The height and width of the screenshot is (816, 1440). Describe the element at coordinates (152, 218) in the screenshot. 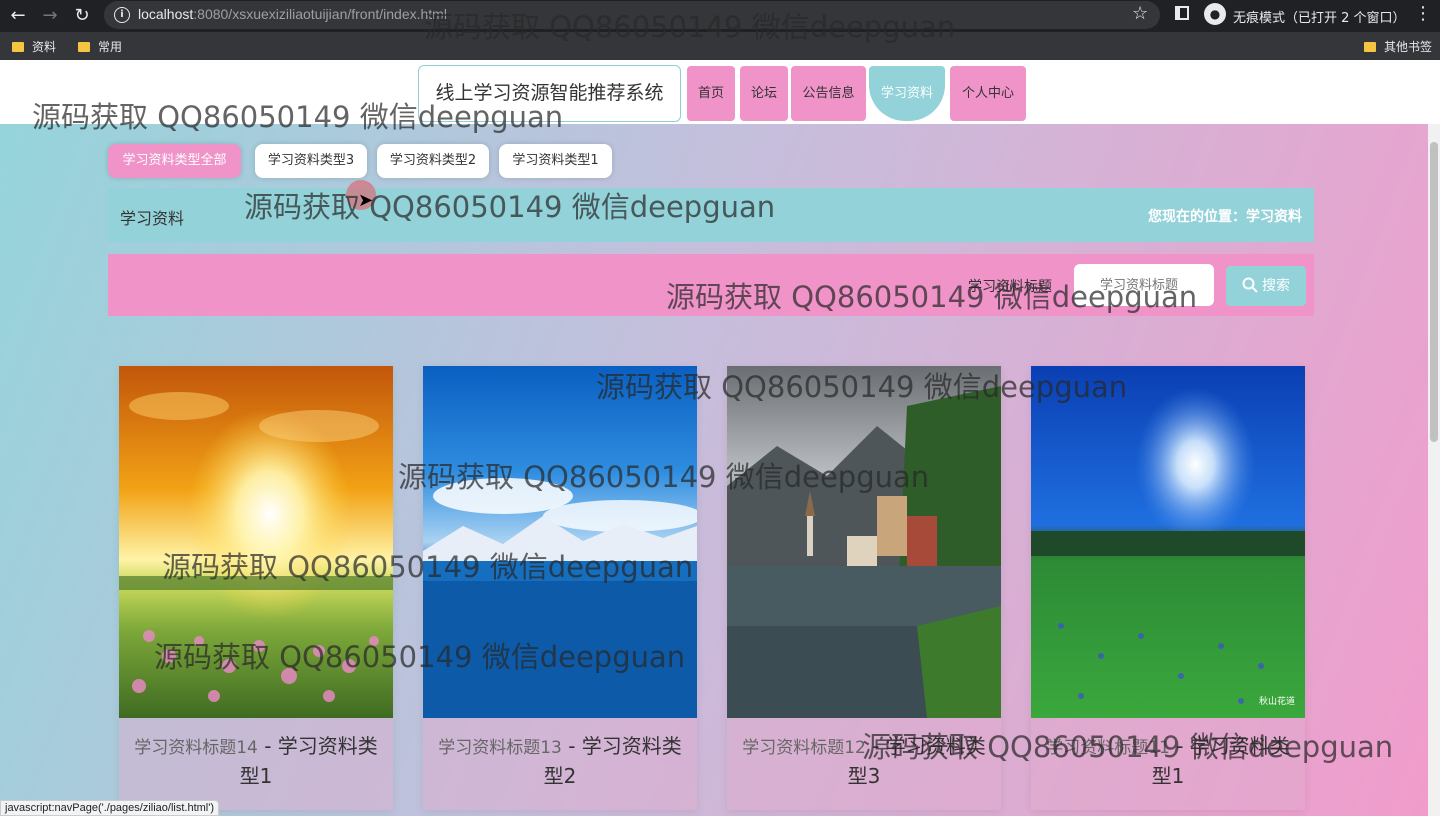

I see `page-title: 学习资料` at that location.